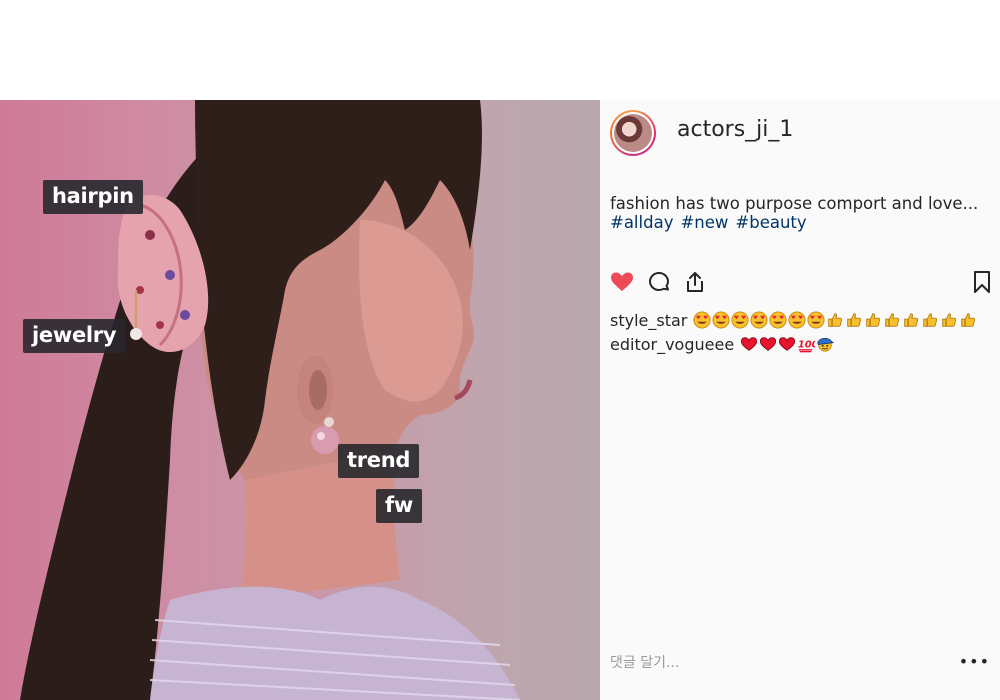 This screenshot has height=700, width=1000. I want to click on tag-fw: fw, so click(399, 506).